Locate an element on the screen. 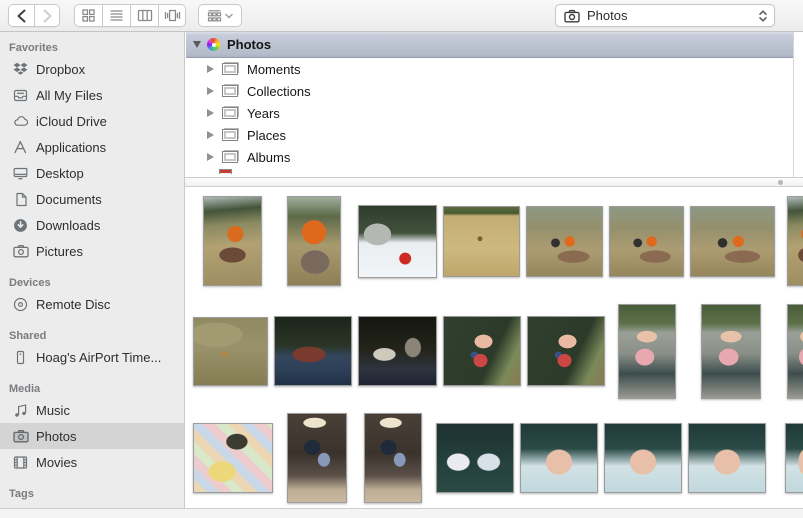 Image resolution: width=803 pixels, height=518 pixels. column-view-icon is located at coordinates (145, 15).